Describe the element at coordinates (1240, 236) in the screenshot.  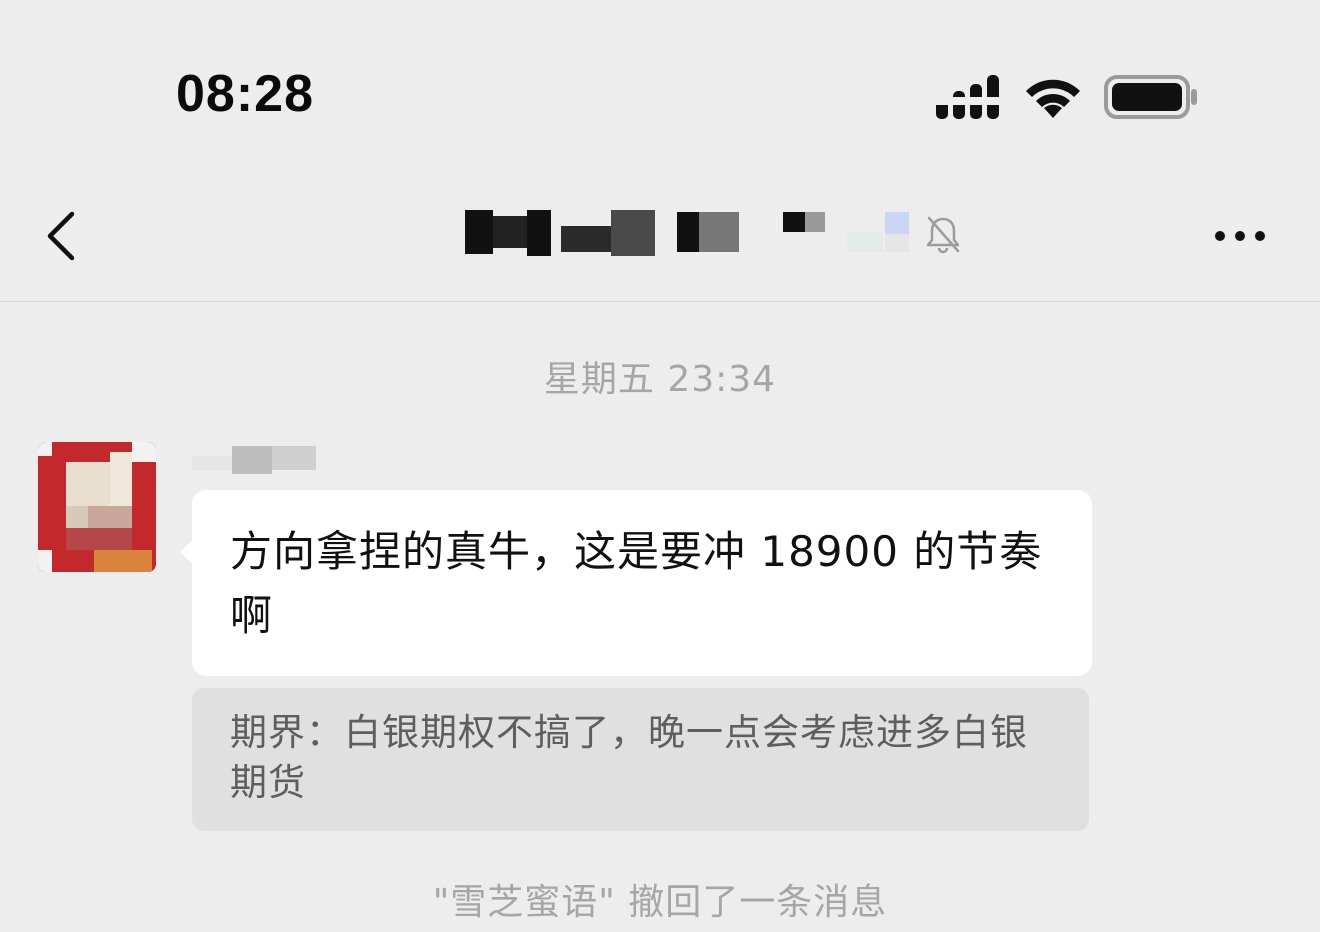
I see `more-dots-icon` at that location.